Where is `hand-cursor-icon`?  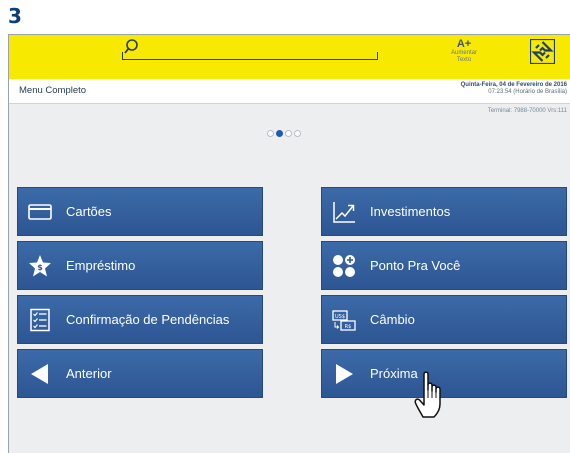
hand-cursor-icon is located at coordinates (427, 394).